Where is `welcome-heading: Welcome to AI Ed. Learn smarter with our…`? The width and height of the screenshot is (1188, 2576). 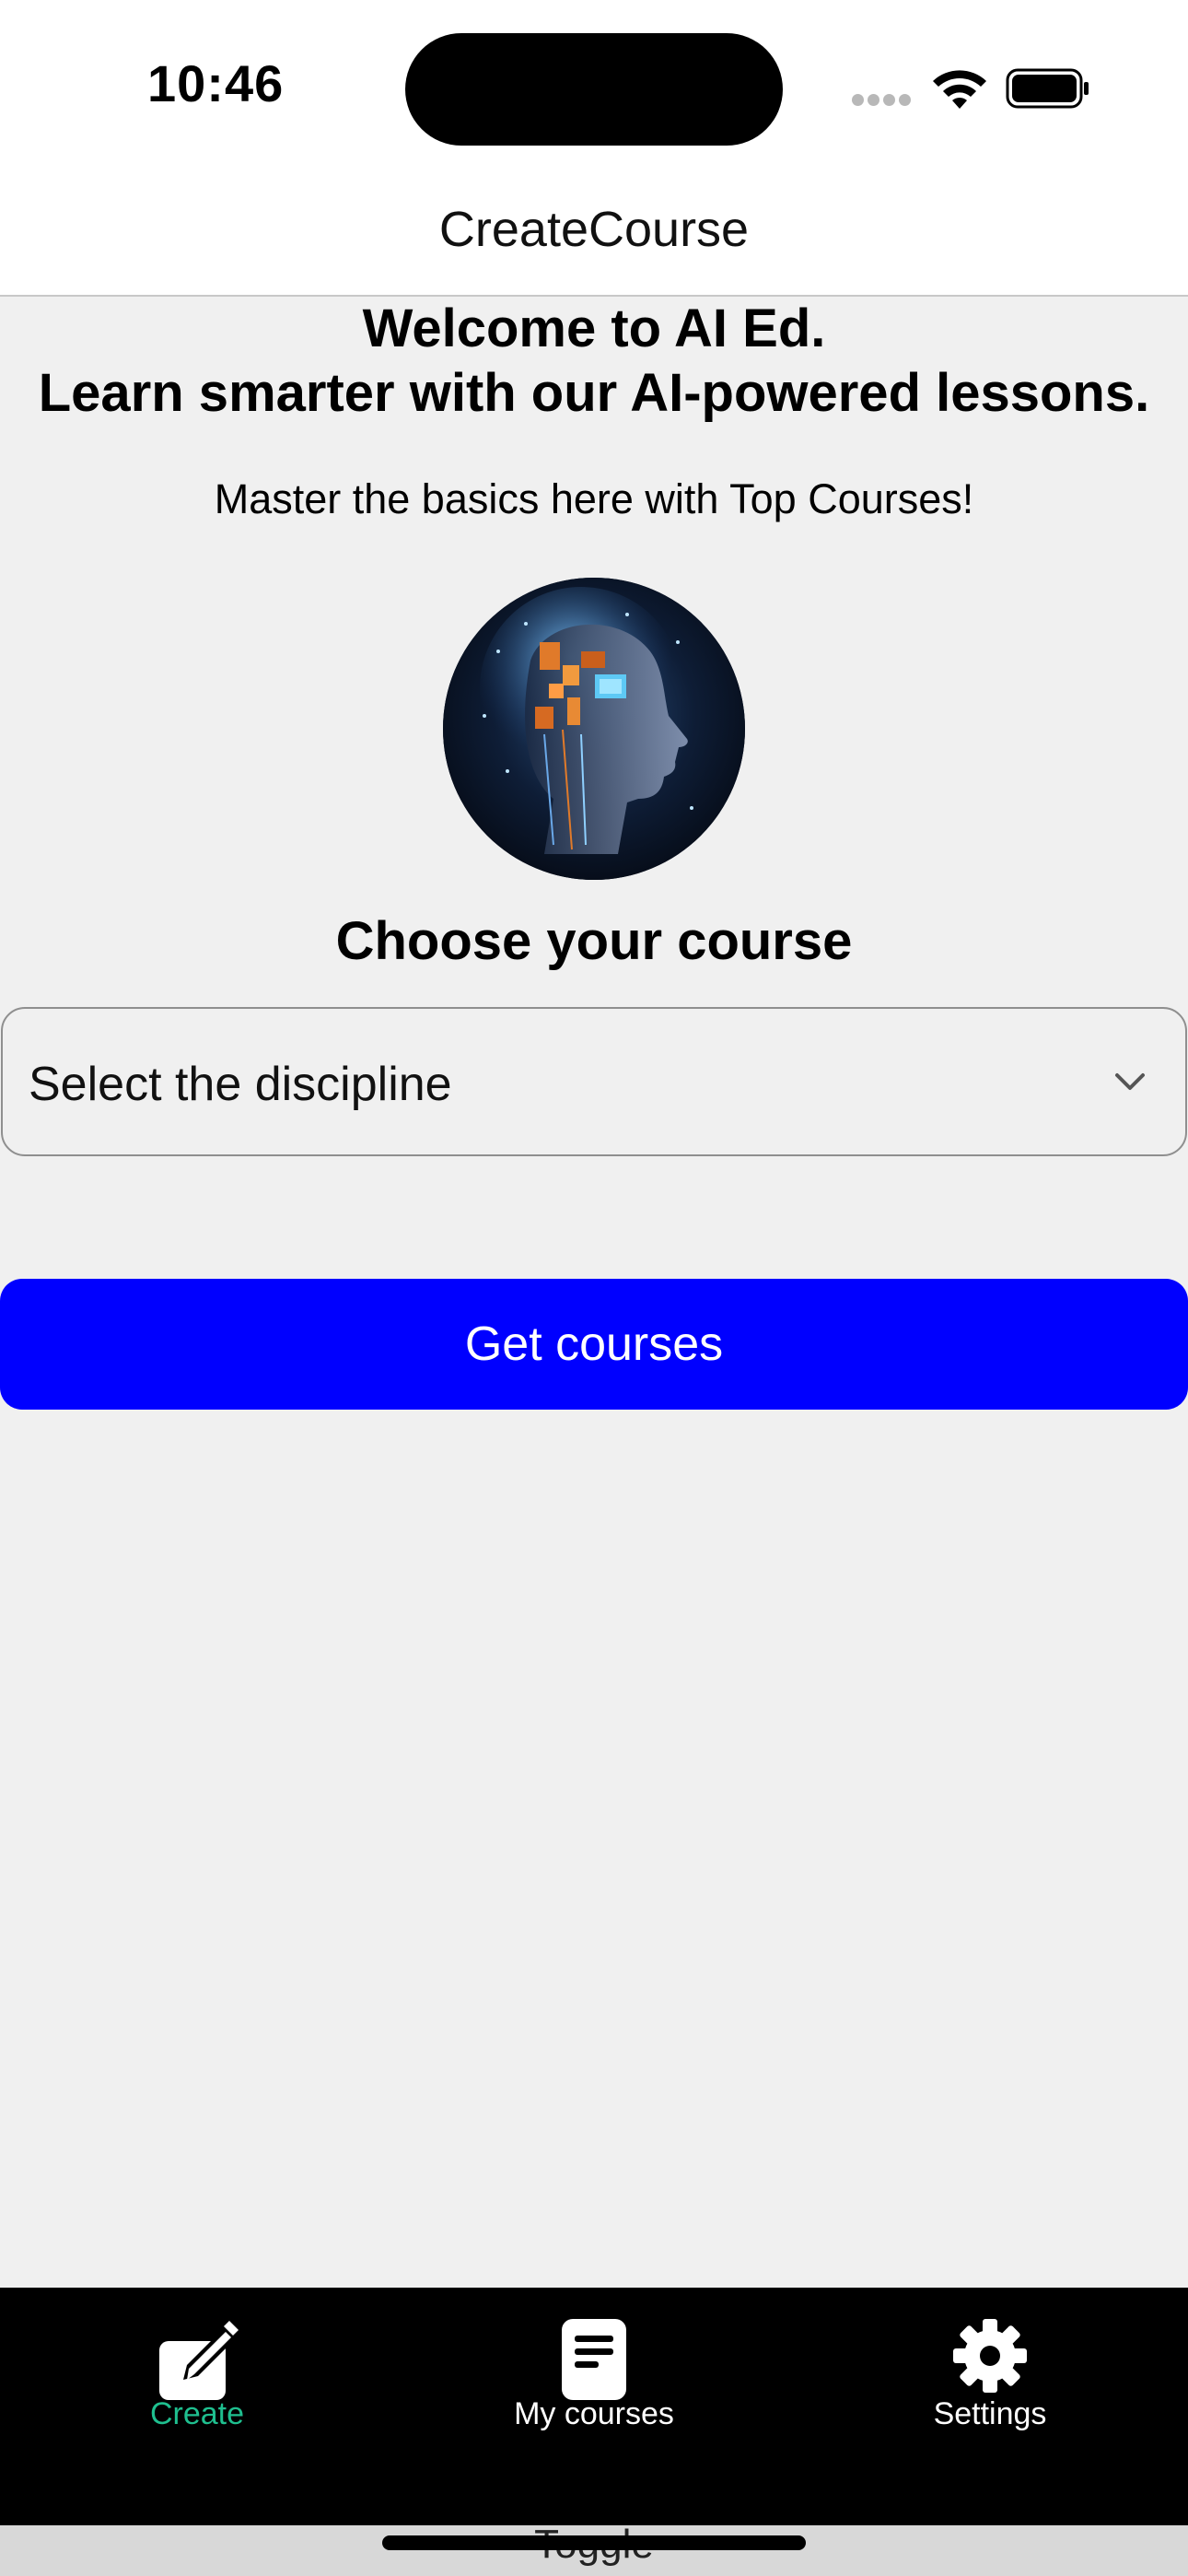 welcome-heading: Welcome to AI Ed. Learn smarter with our… is located at coordinates (594, 361).